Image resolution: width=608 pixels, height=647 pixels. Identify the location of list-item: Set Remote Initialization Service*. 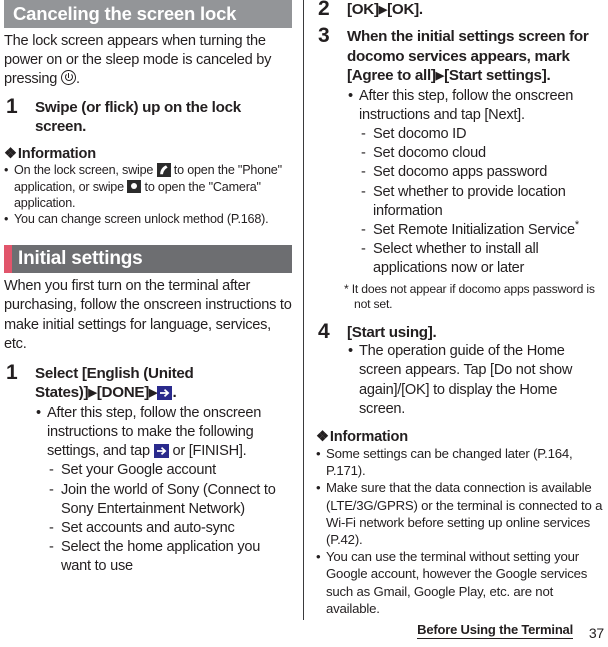
(482, 230).